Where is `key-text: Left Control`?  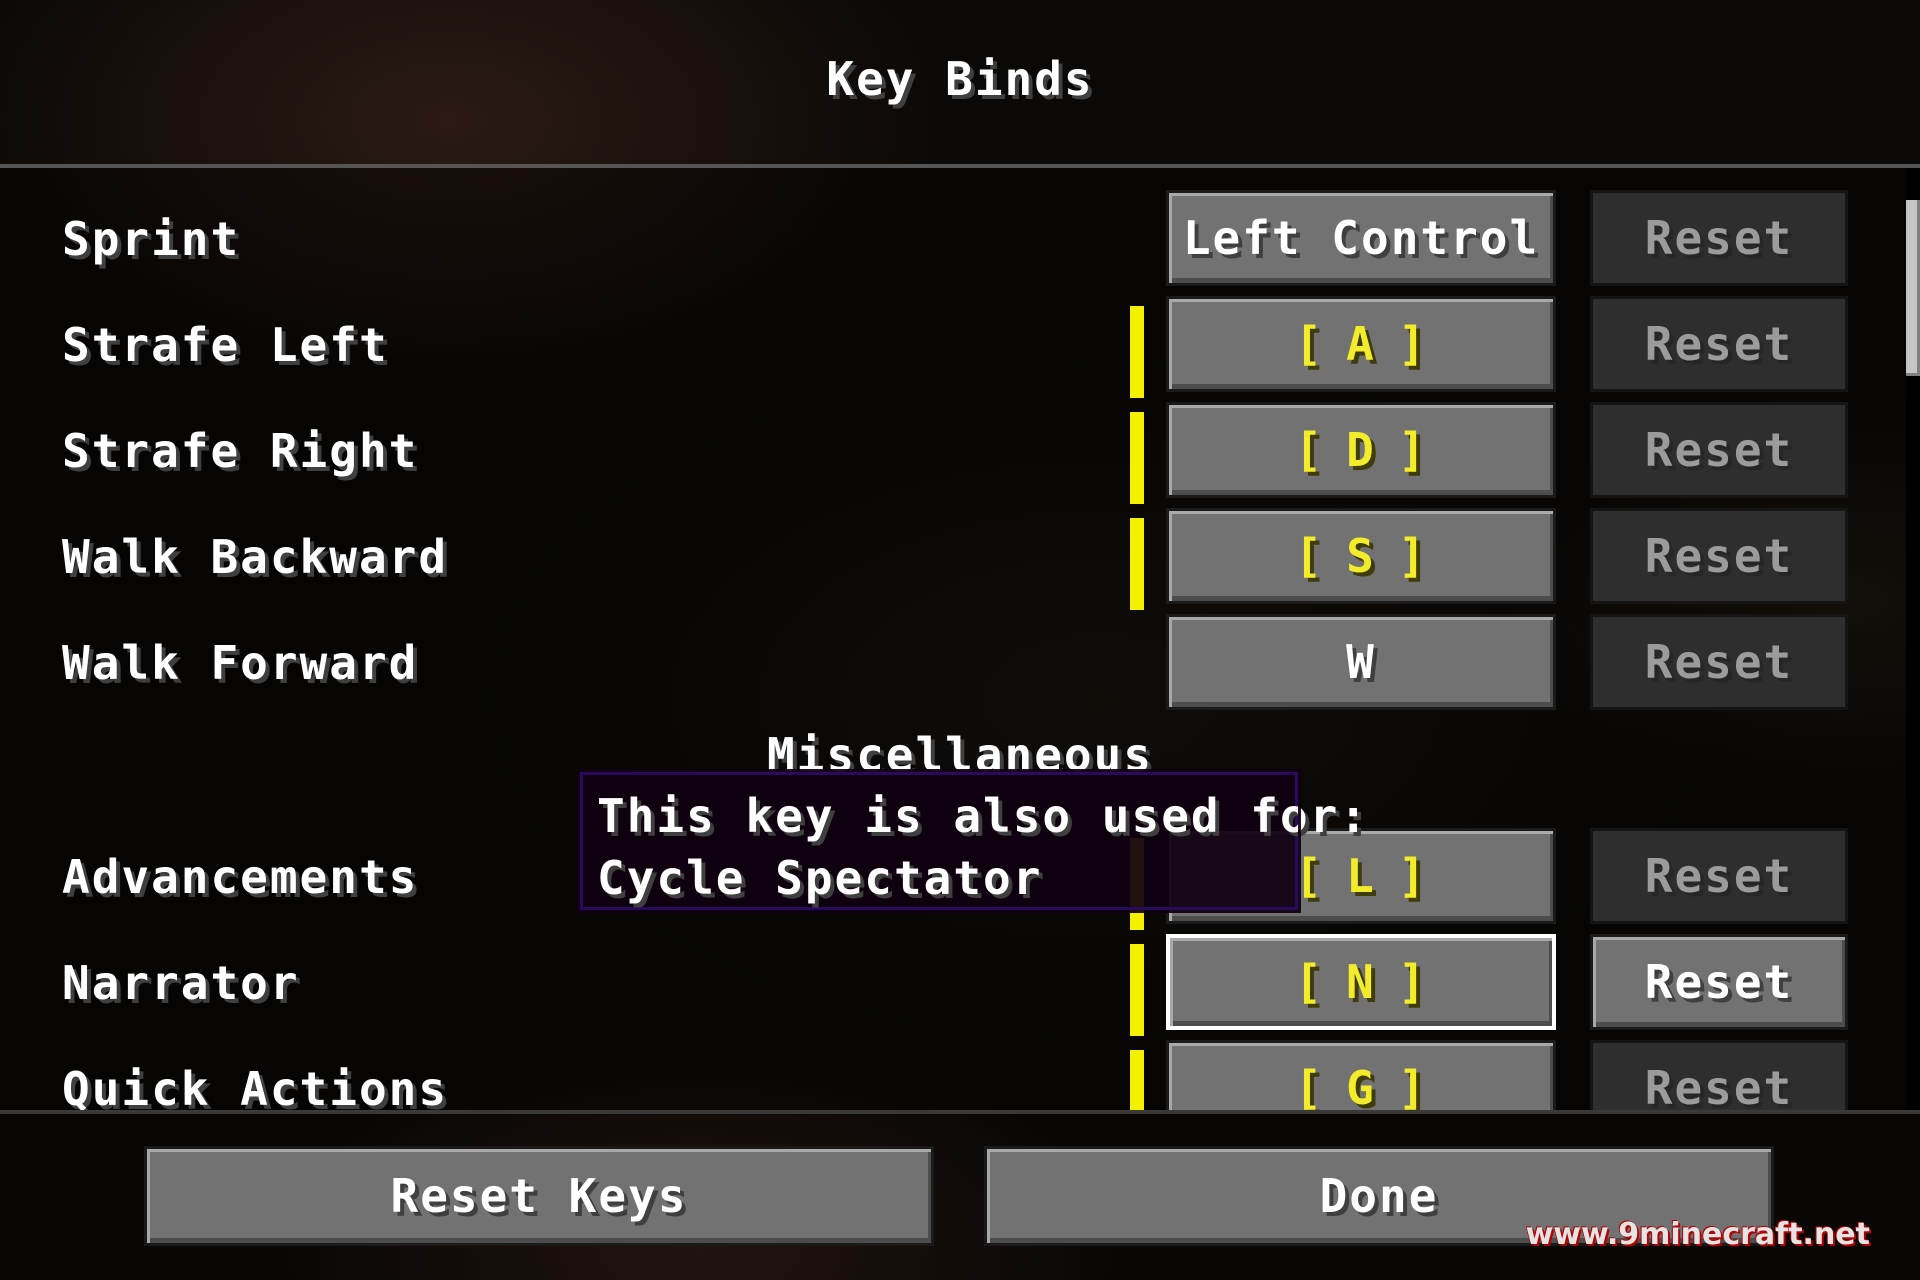 key-text: Left Control is located at coordinates (1361, 238).